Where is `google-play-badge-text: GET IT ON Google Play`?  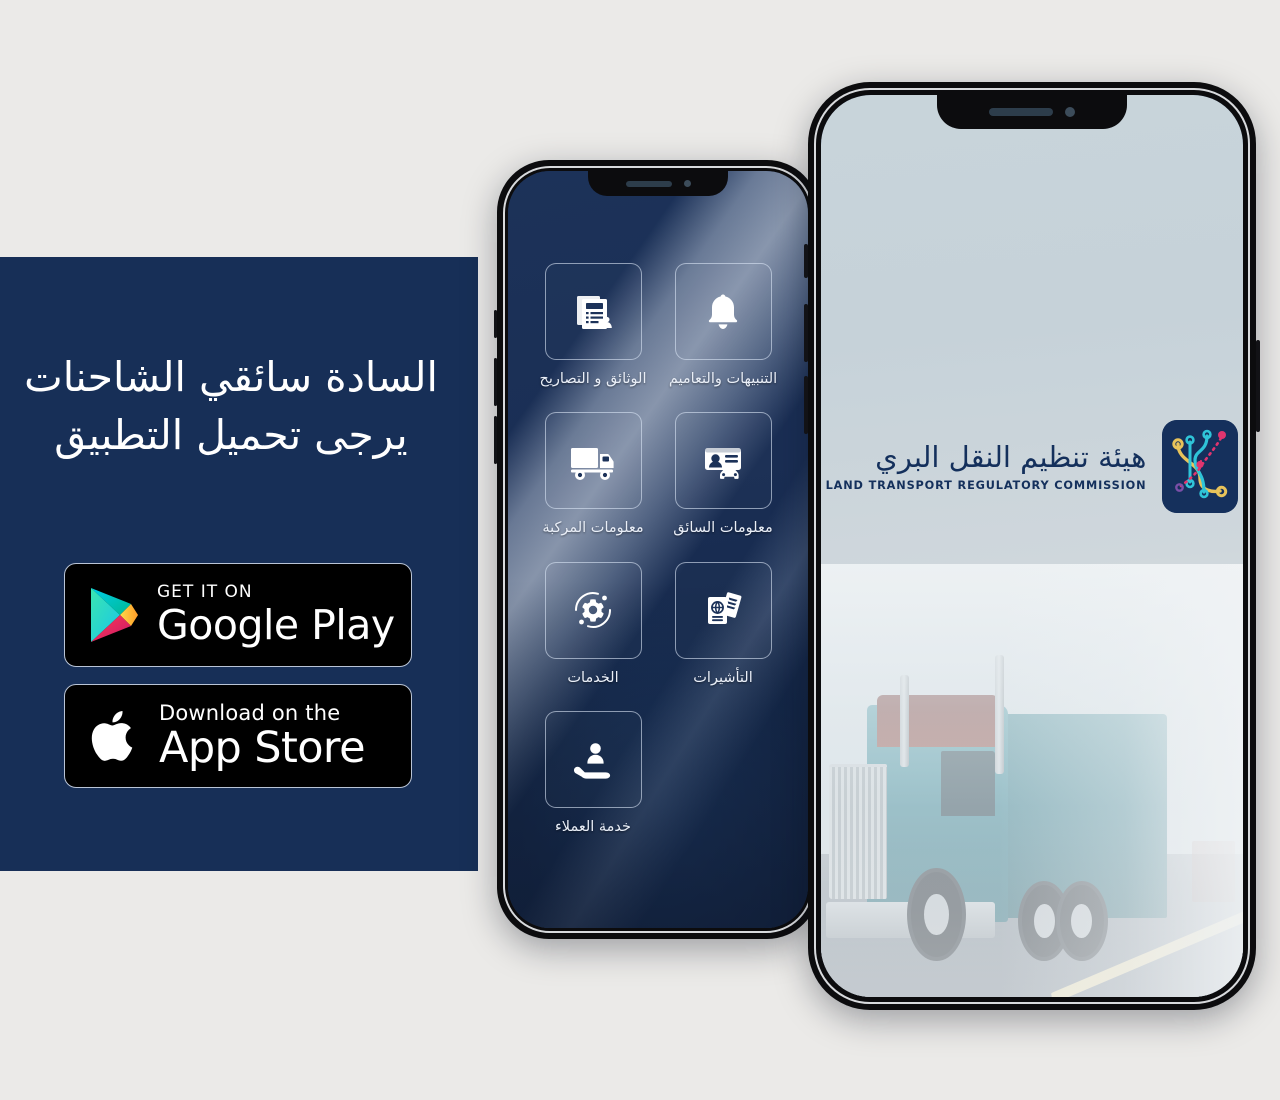 google-play-badge-text: GET IT ON Google Play is located at coordinates (276, 615).